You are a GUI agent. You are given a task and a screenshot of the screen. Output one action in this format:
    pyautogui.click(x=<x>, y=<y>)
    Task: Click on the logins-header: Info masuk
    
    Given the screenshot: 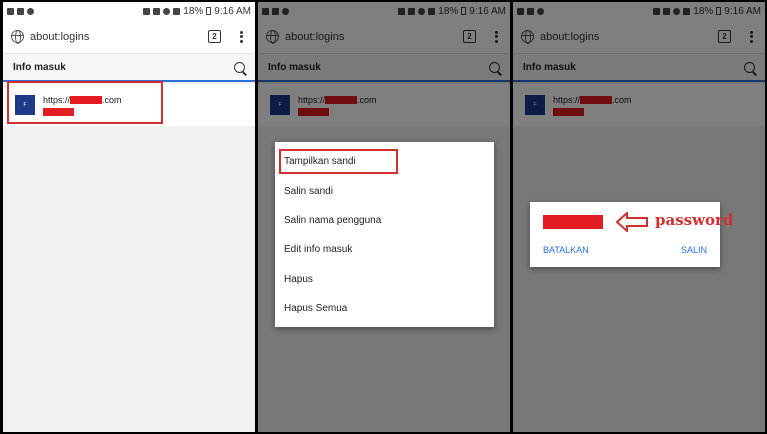 What is the action you would take?
    pyautogui.click(x=129, y=68)
    